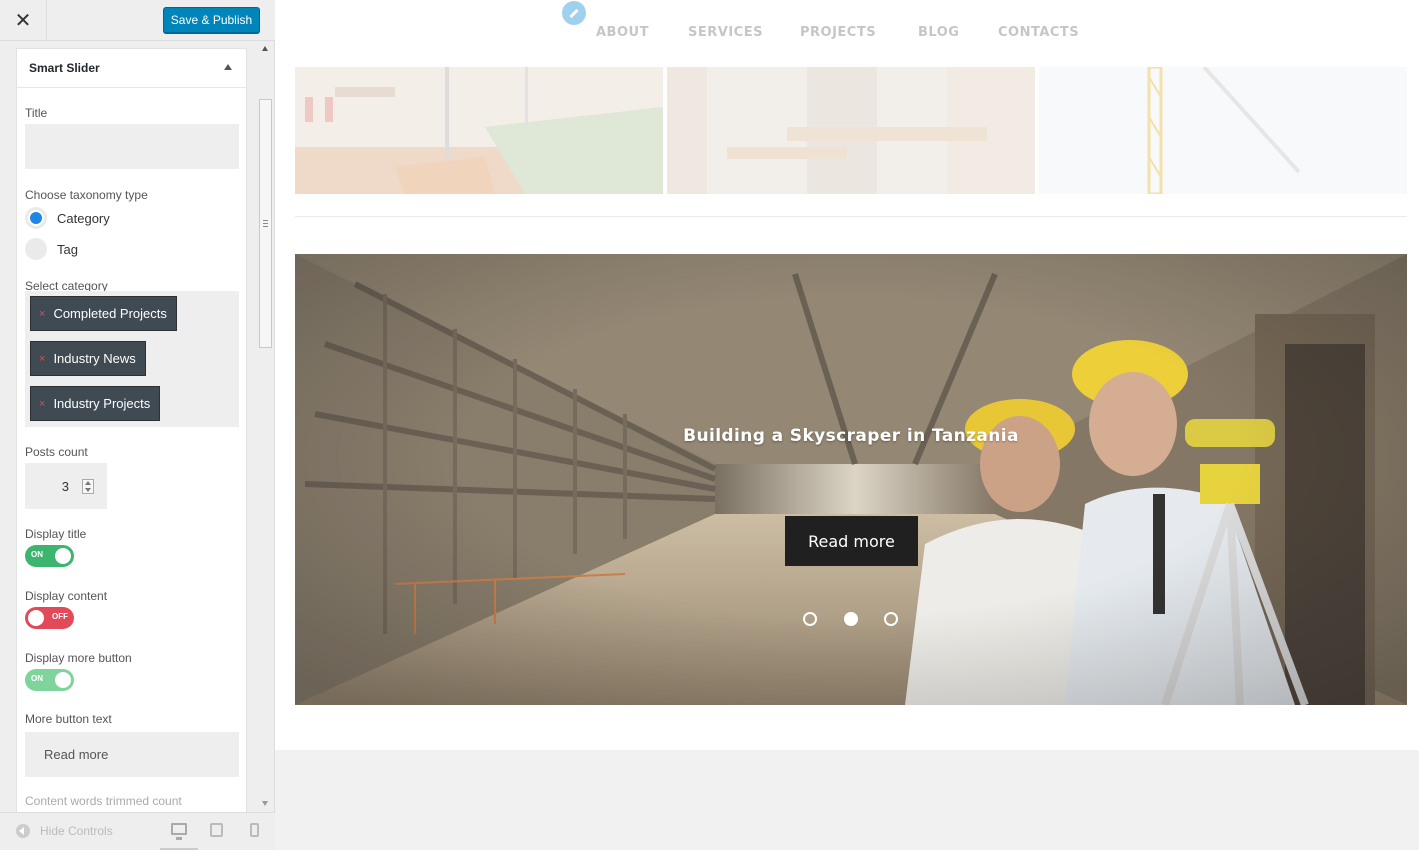  Describe the element at coordinates (137, 20) in the screenshot. I see `customizer-topbar: ✕ Save & Publish` at that location.